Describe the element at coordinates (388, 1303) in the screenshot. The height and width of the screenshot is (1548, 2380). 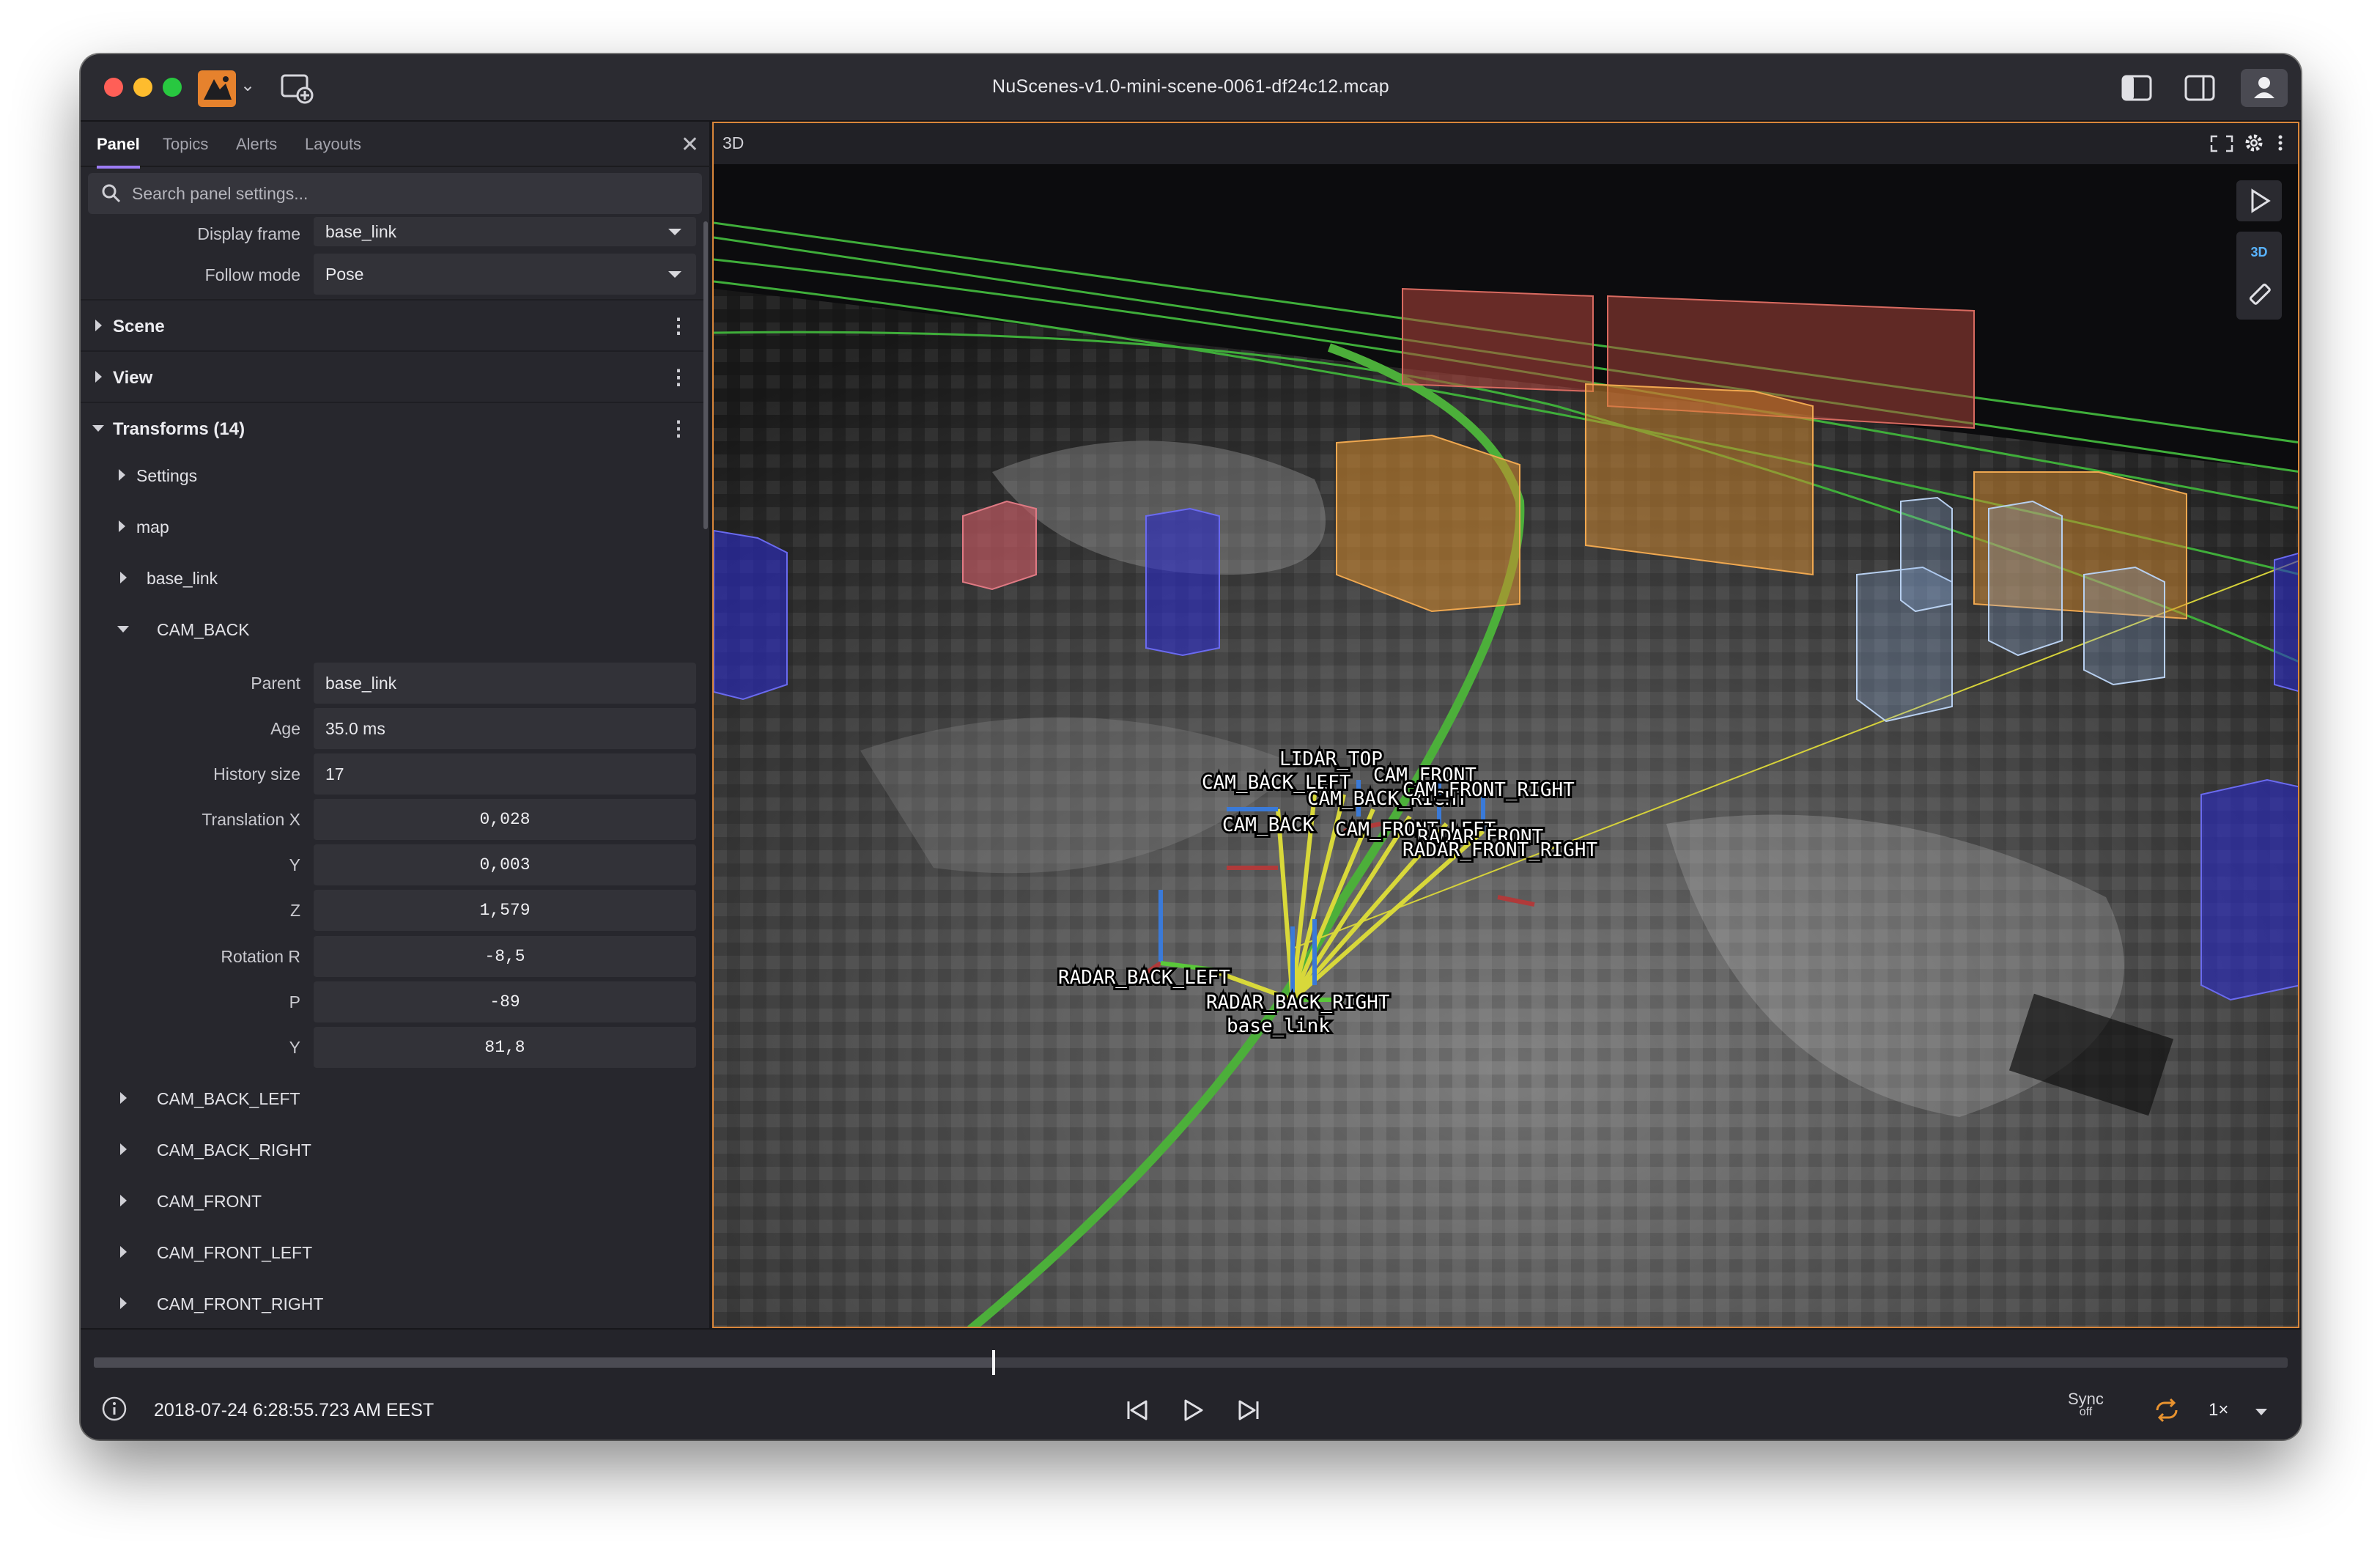
I see `tree-item-cam-front-right: CAM_FRONT_RIGHT` at that location.